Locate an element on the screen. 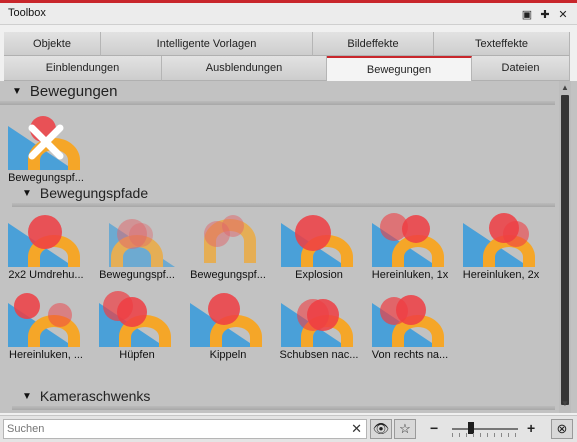 Image resolution: width=577 pixels, height=442 pixels. tab-bewegungen: Bewegungen is located at coordinates (399, 68).